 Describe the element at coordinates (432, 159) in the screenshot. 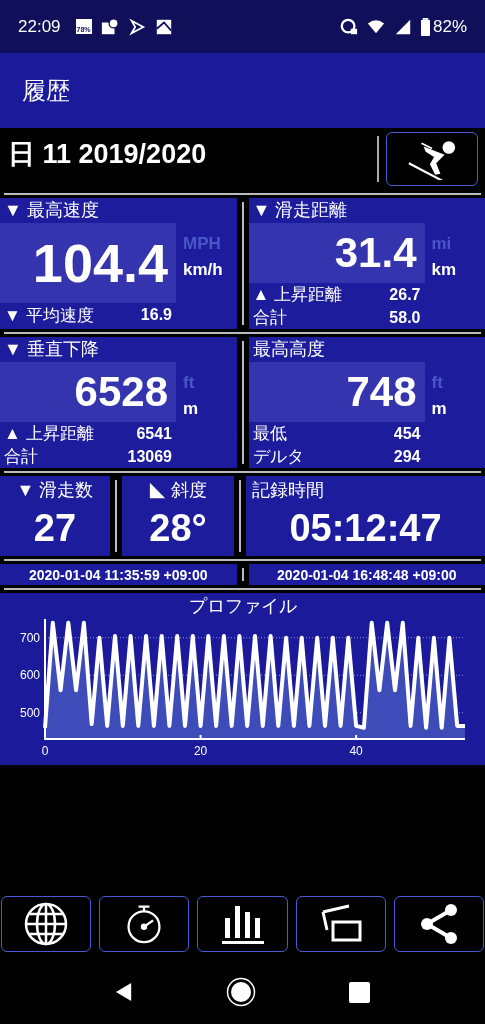

I see `activity-button` at that location.